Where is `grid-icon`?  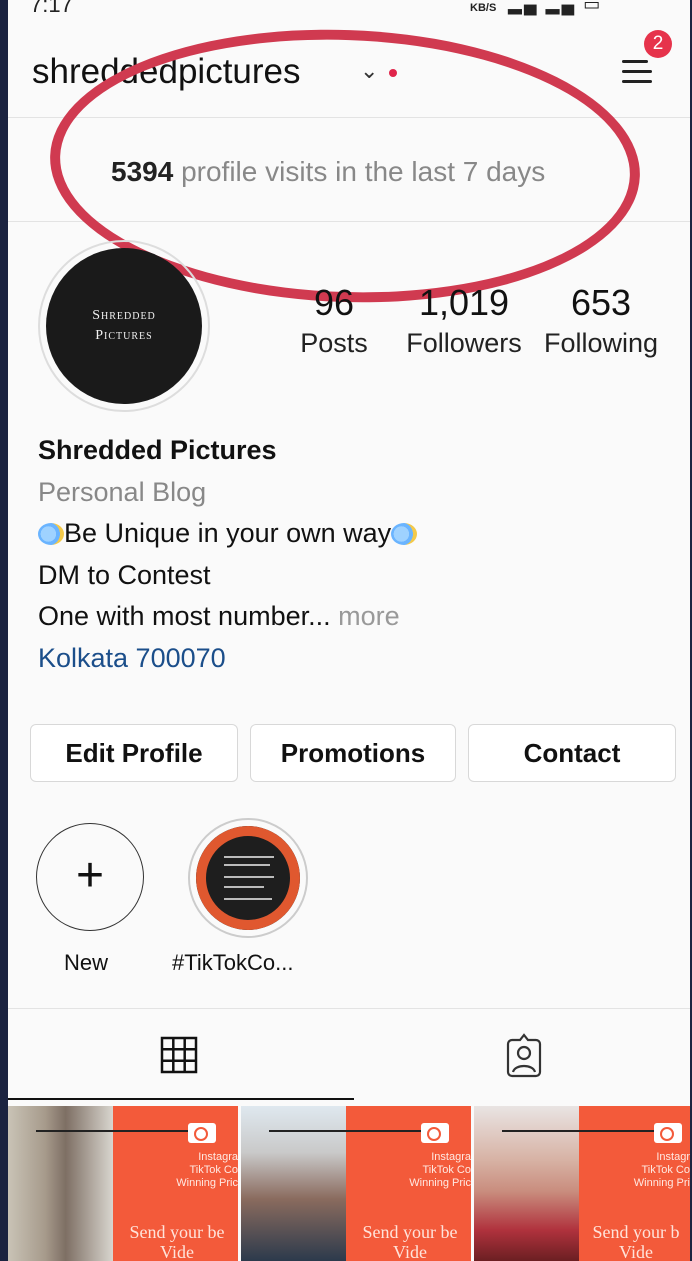 grid-icon is located at coordinates (179, 1055).